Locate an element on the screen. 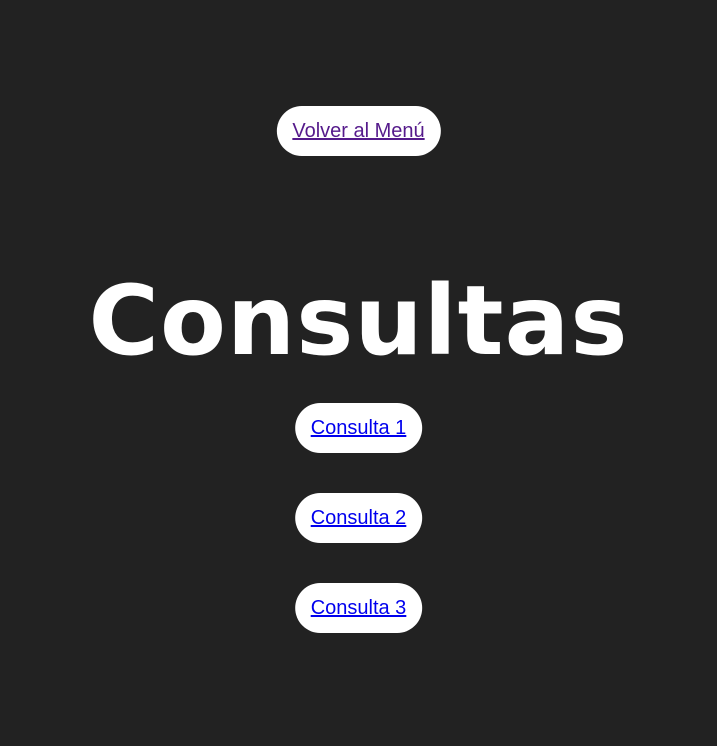 The image size is (717, 746). consulta-1-link: Consulta 1 is located at coordinates (358, 428).